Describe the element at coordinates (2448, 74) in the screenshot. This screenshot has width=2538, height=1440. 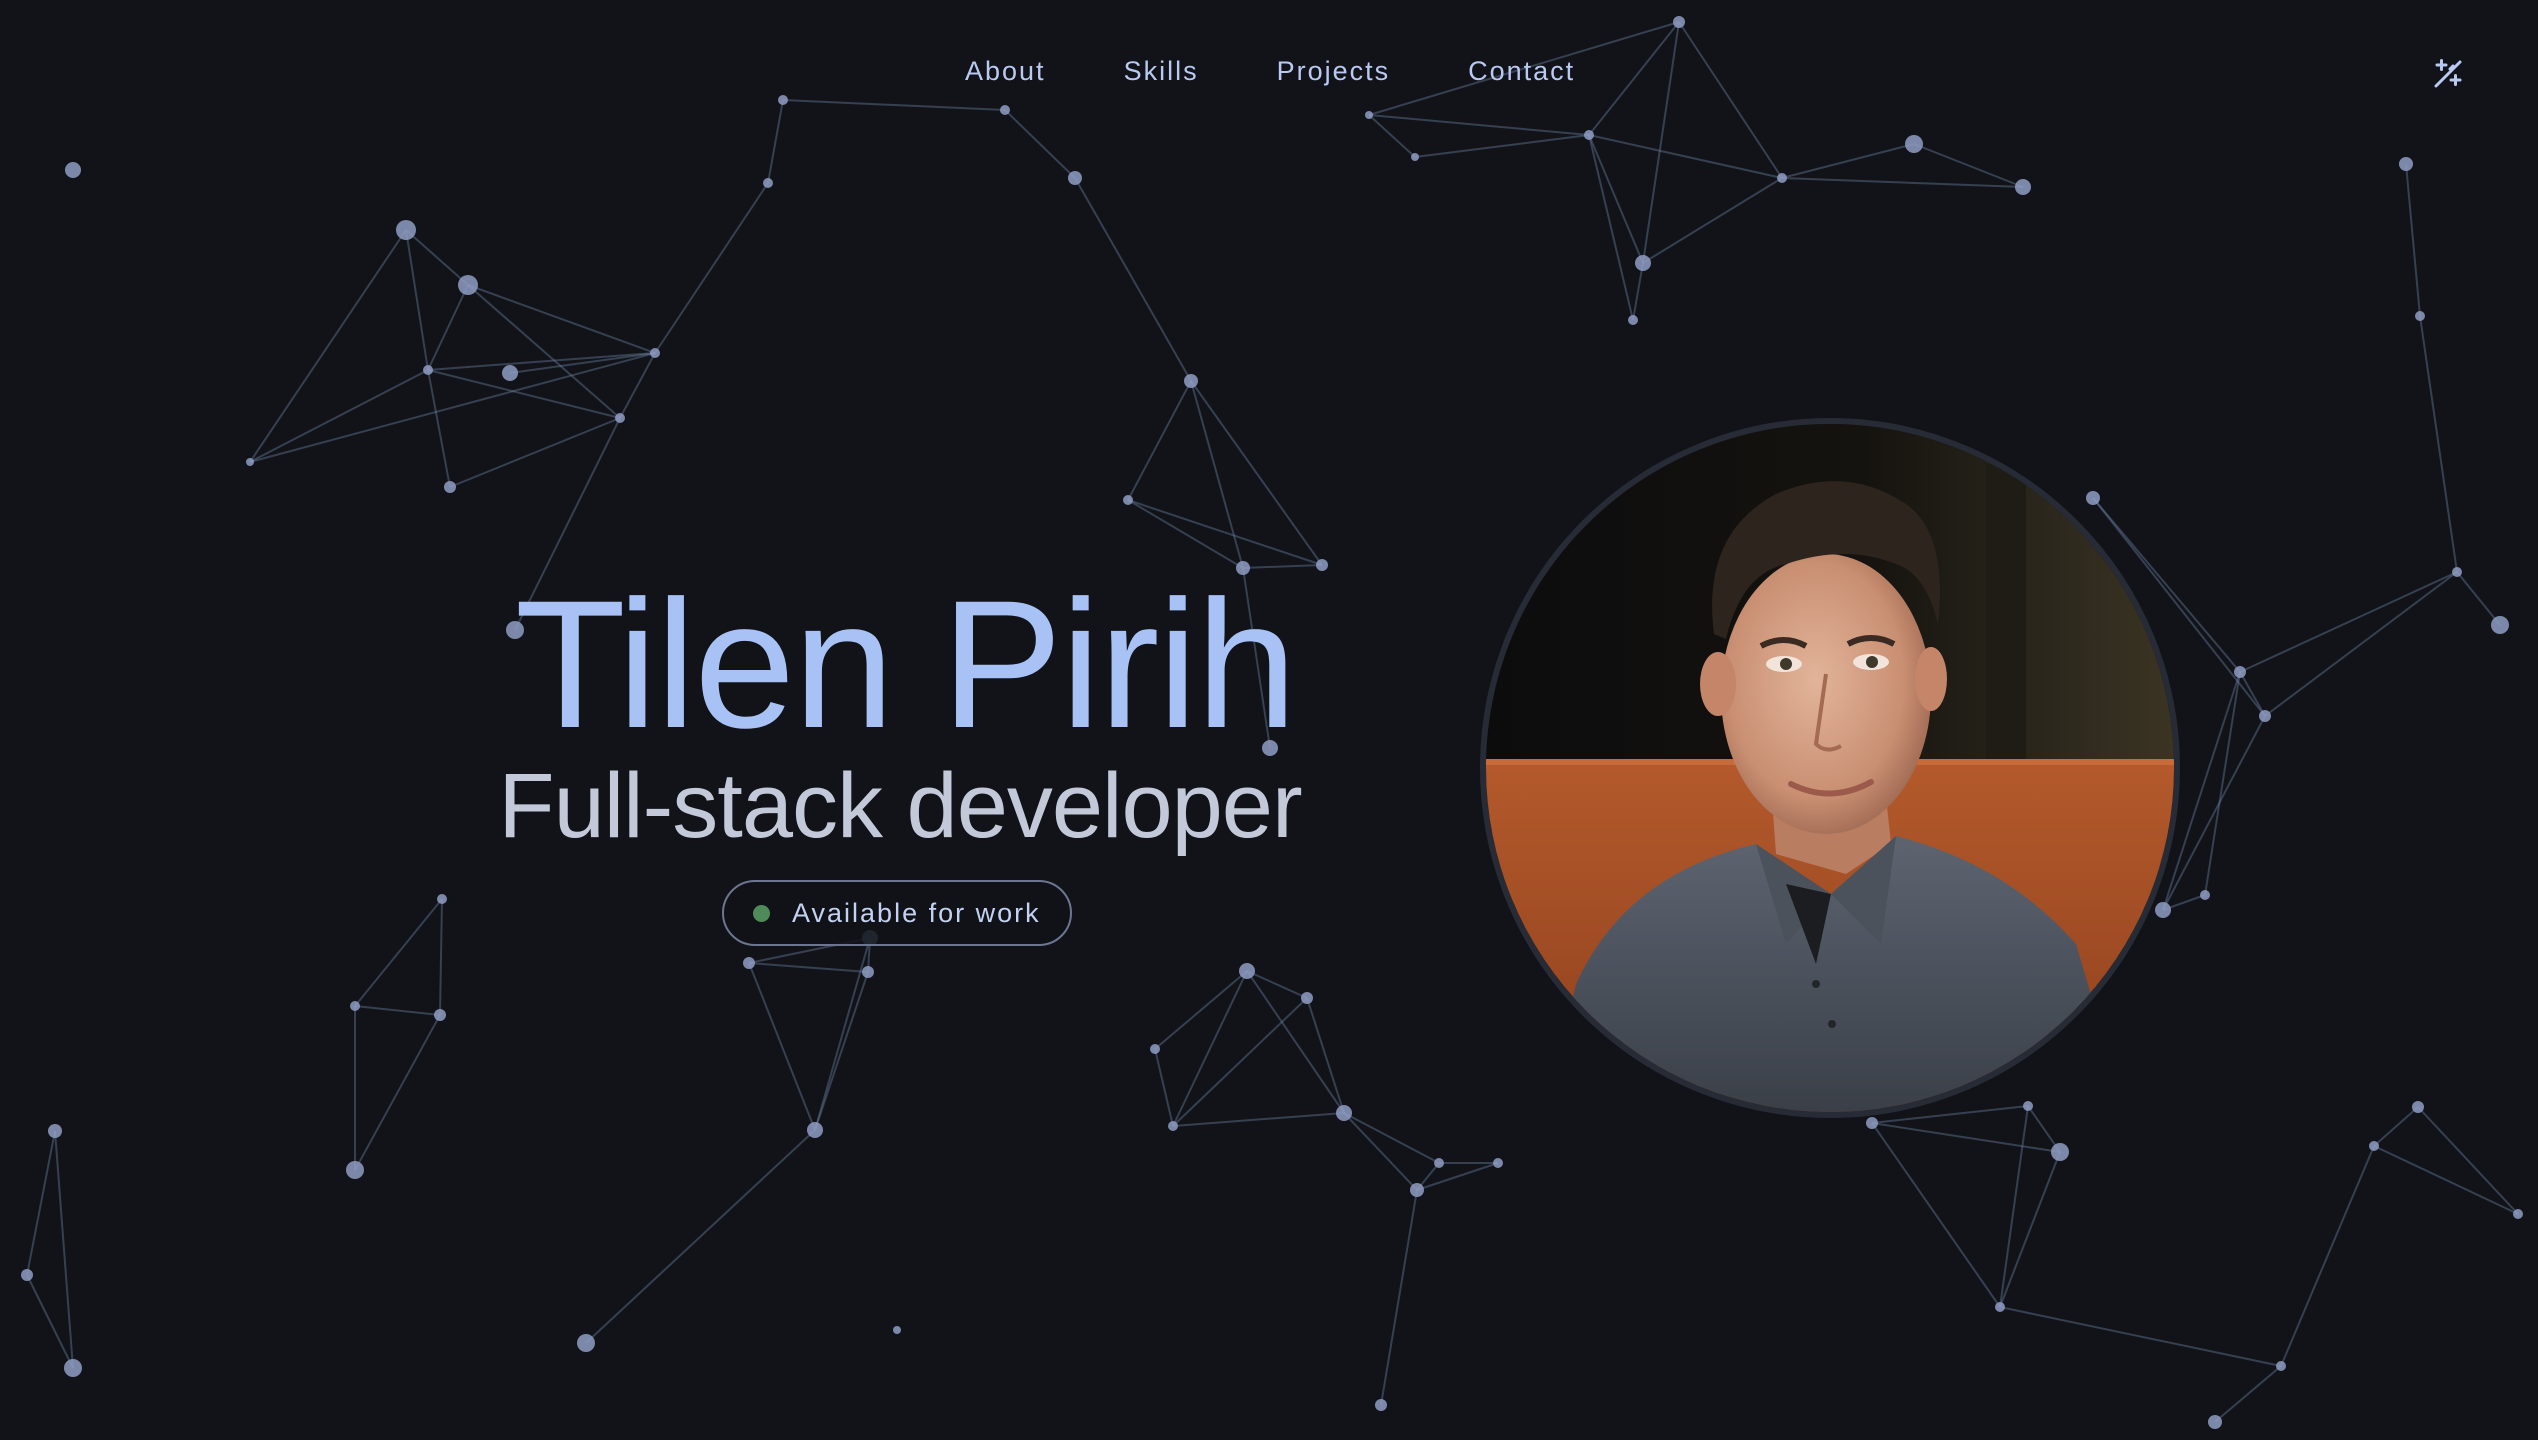
I see `theme-toggle-button` at that location.